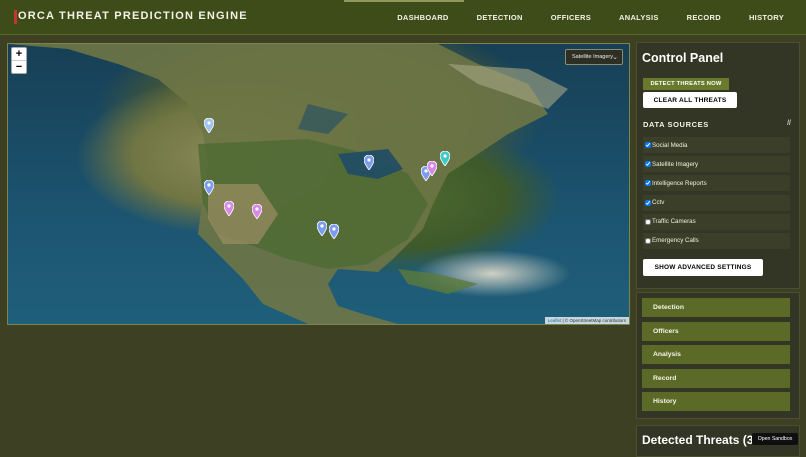  I want to click on quick-nav-record: Record, so click(716, 378).